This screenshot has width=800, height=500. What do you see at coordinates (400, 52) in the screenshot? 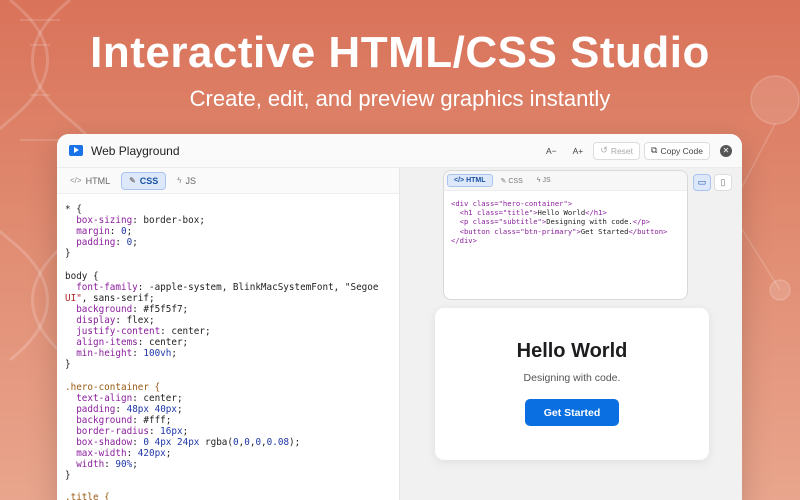
I see `headline: Interactive HTML/CSS Studio` at bounding box center [400, 52].